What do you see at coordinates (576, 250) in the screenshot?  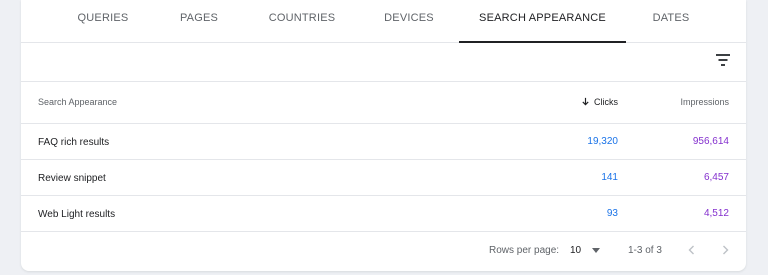 I see `rows-per-page-value: 10` at bounding box center [576, 250].